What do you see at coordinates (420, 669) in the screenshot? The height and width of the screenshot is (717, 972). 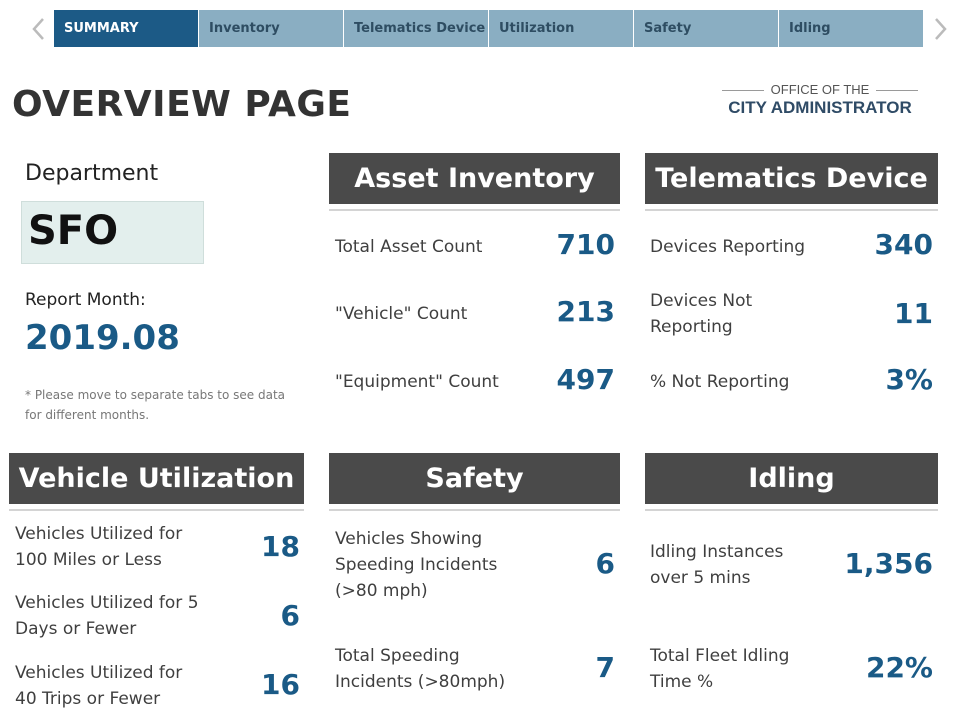 I see `speeding-incidents-label: Total Speeding Incidents (>80mph)` at bounding box center [420, 669].